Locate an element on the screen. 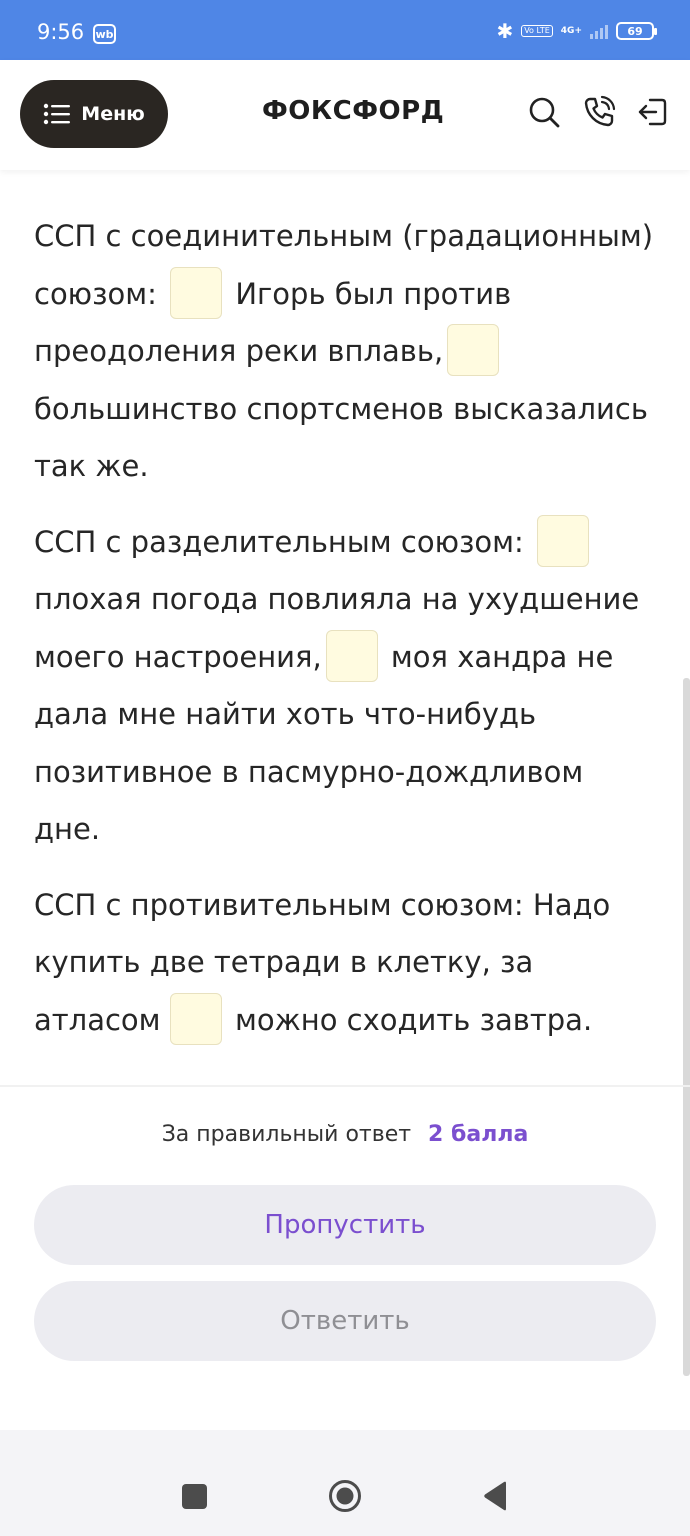  answer-button: Ответить is located at coordinates (345, 1321).